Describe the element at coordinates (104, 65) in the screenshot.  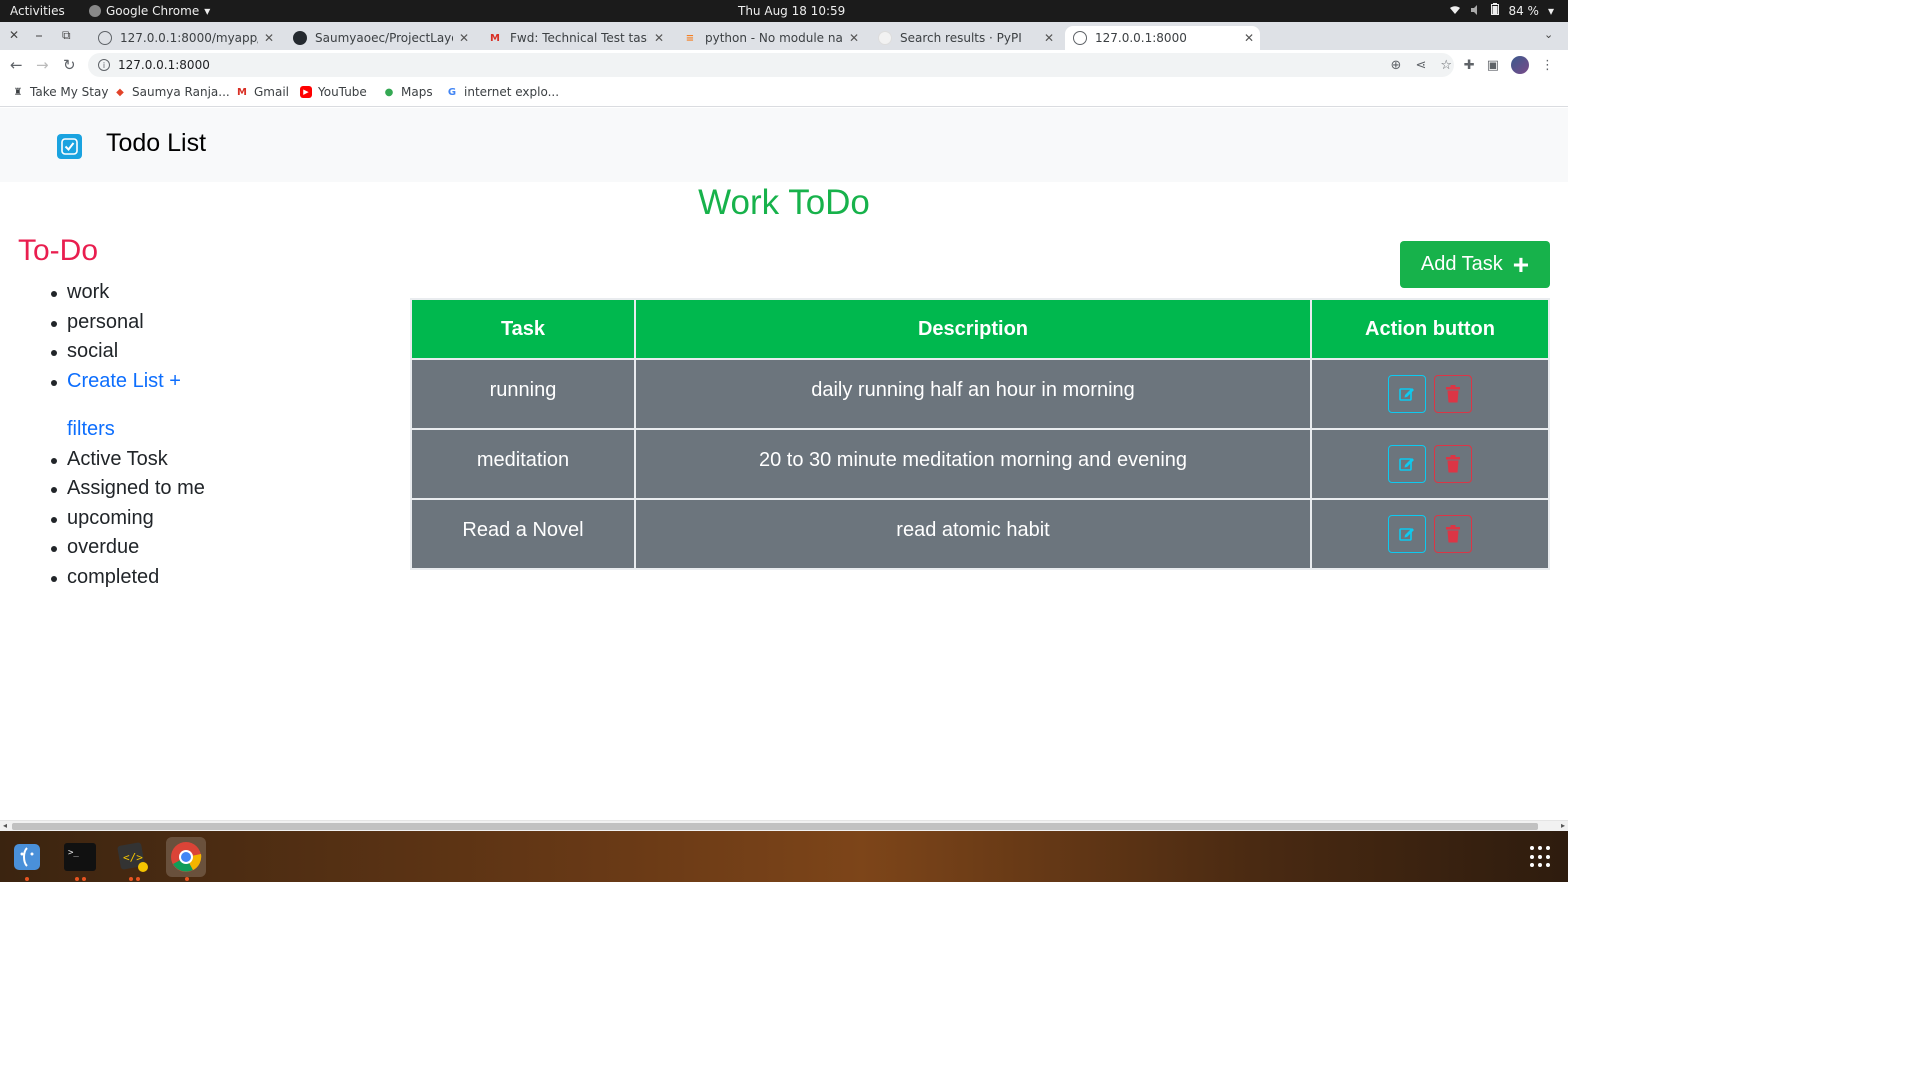
I see `site-info-icon: i` at that location.